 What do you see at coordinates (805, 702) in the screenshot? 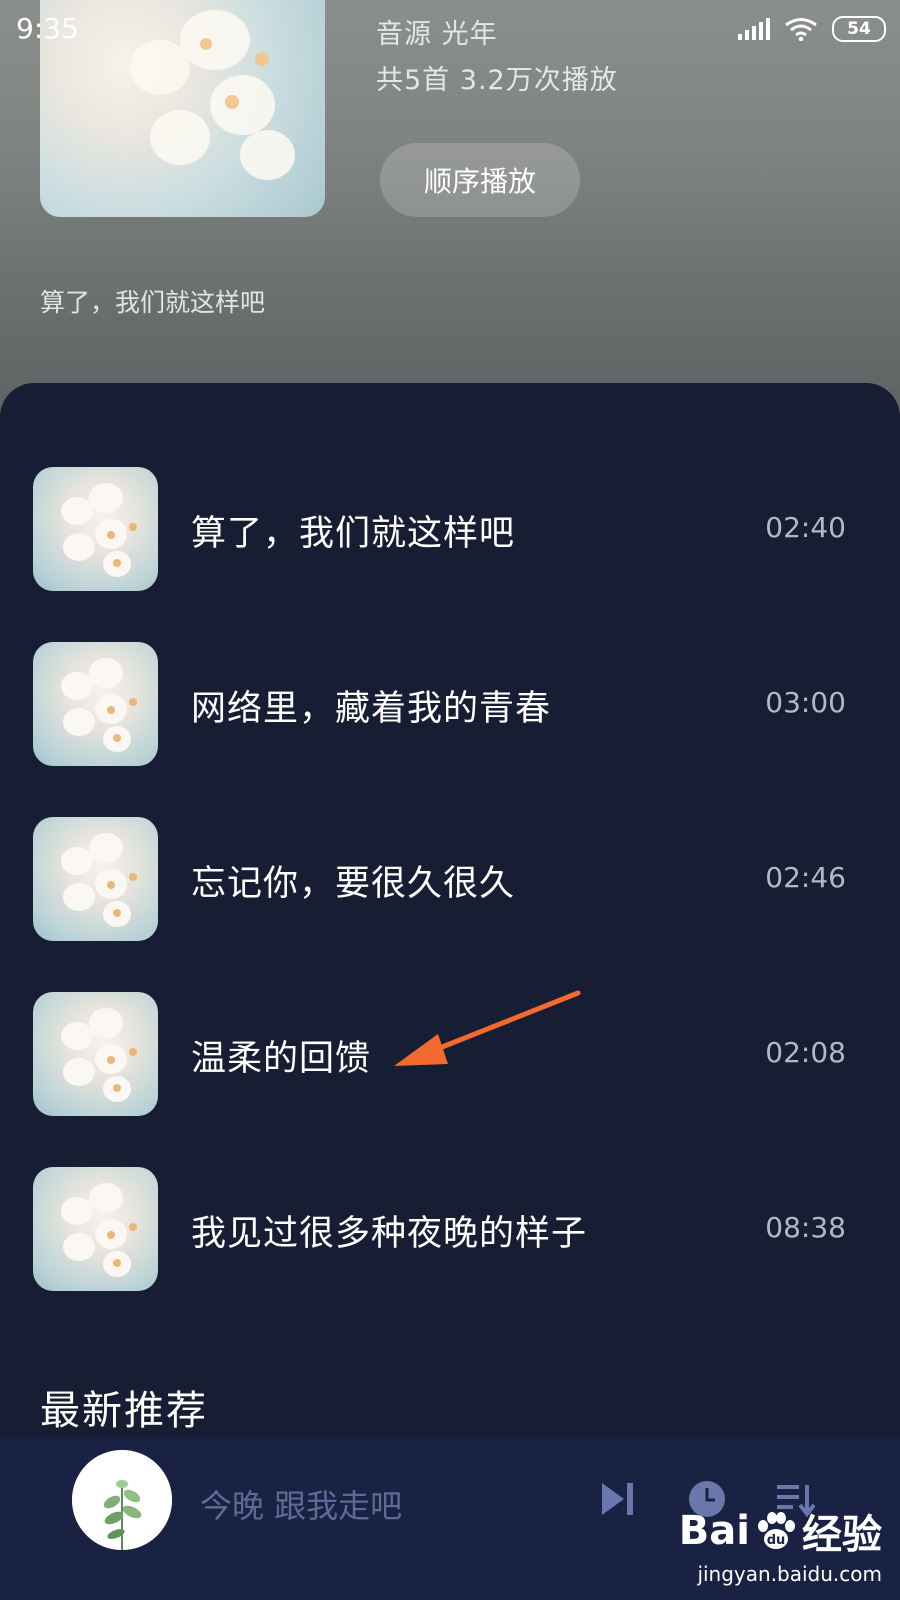
I see `song-duration: 03:00` at bounding box center [805, 702].